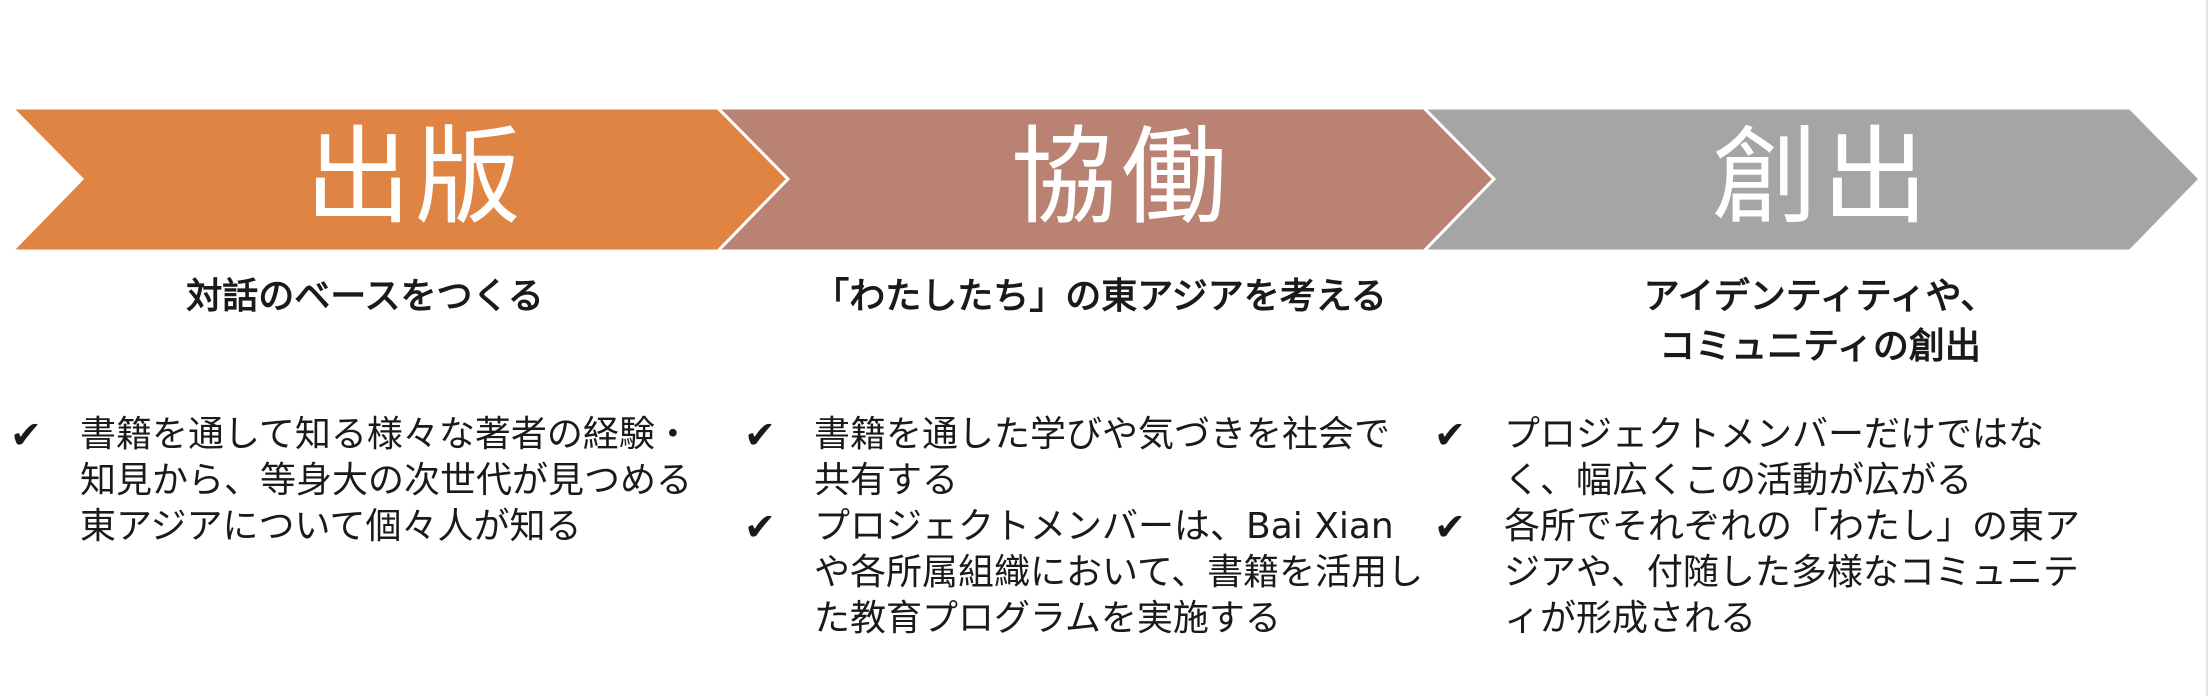  What do you see at coordinates (1792, 572) in the screenshot?
I see `stage-3-bullet-2-text: 各所でそれぞれの「わたし」の東アジアや、付随した多様なコミュニティが形成される` at bounding box center [1792, 572].